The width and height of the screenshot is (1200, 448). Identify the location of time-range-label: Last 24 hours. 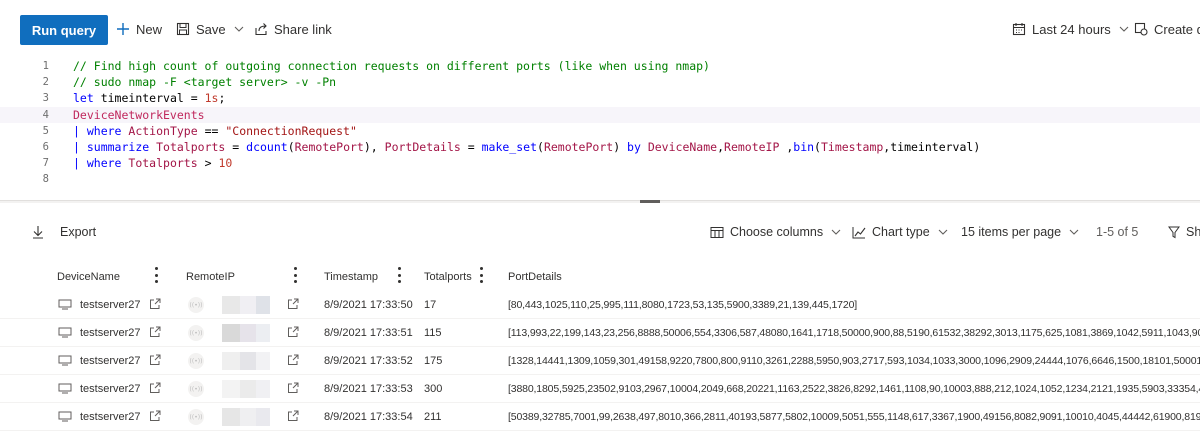
(1071, 29).